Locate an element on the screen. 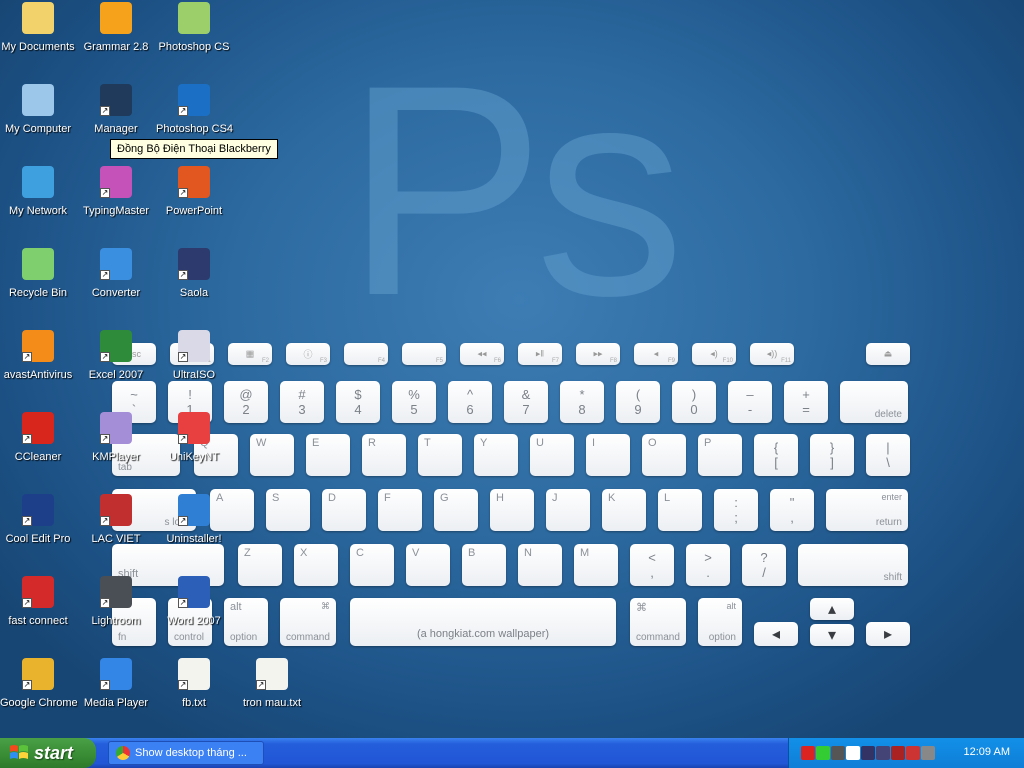  delete-label: delete is located at coordinates (888, 414).